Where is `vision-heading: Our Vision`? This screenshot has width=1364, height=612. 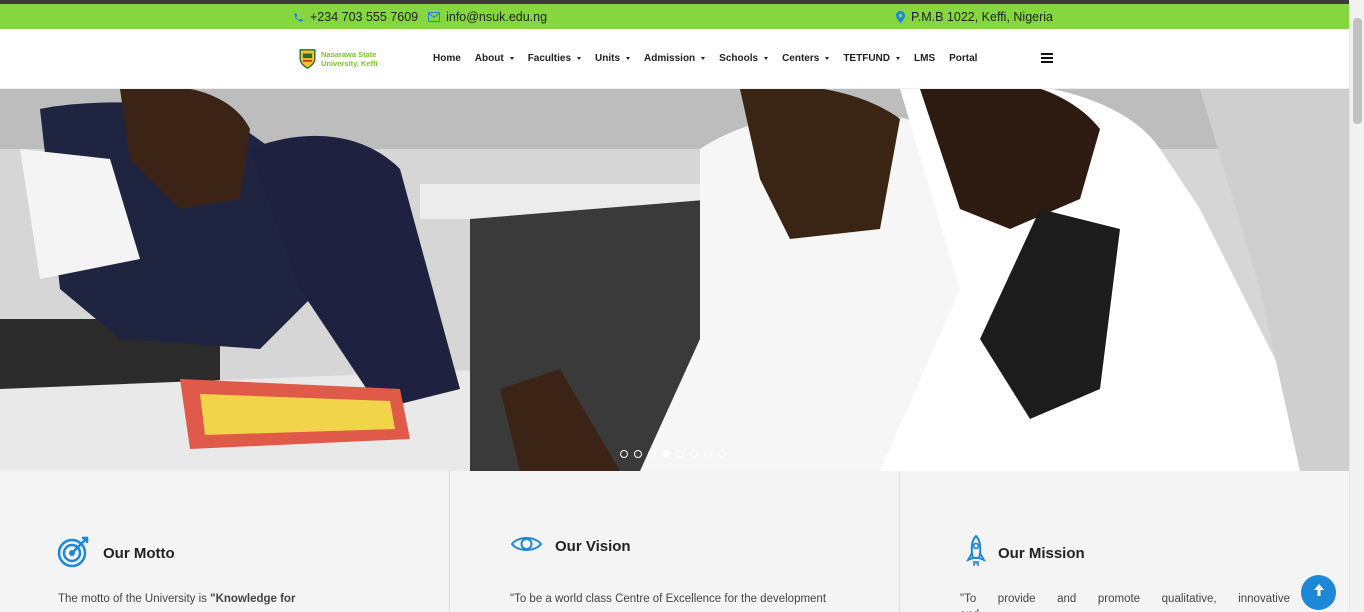 vision-heading: Our Vision is located at coordinates (570, 546).